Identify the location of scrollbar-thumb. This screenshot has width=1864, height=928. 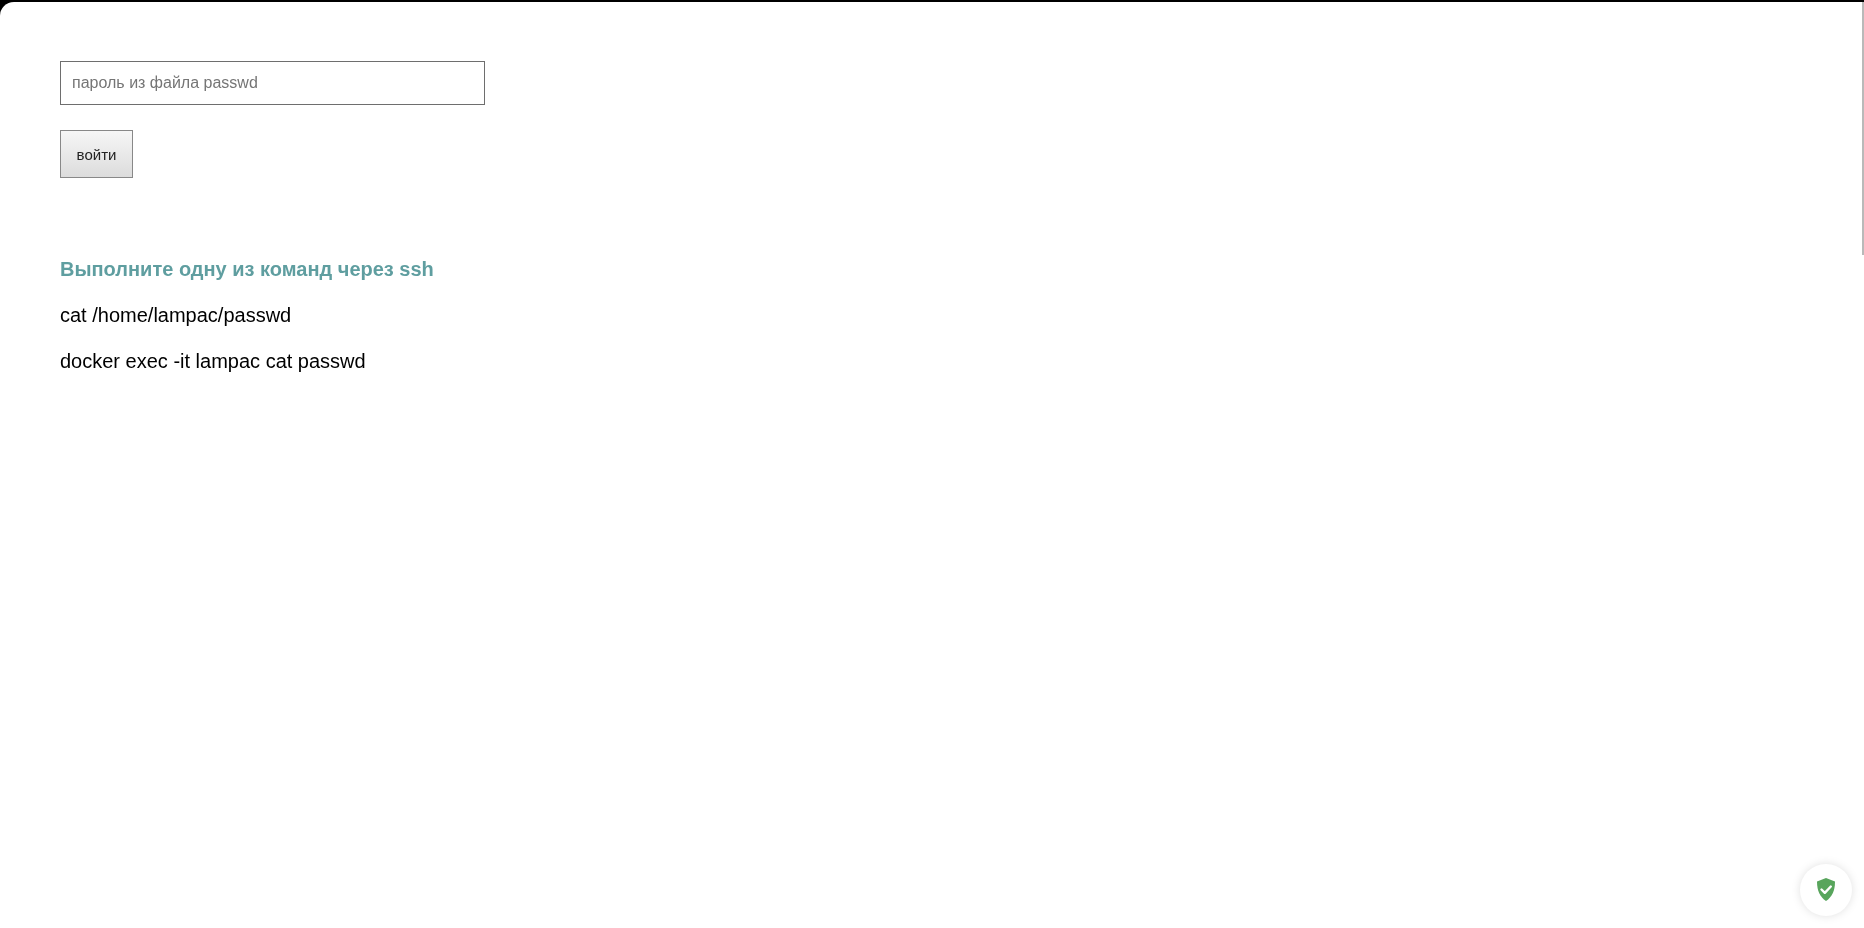
(1863, 128).